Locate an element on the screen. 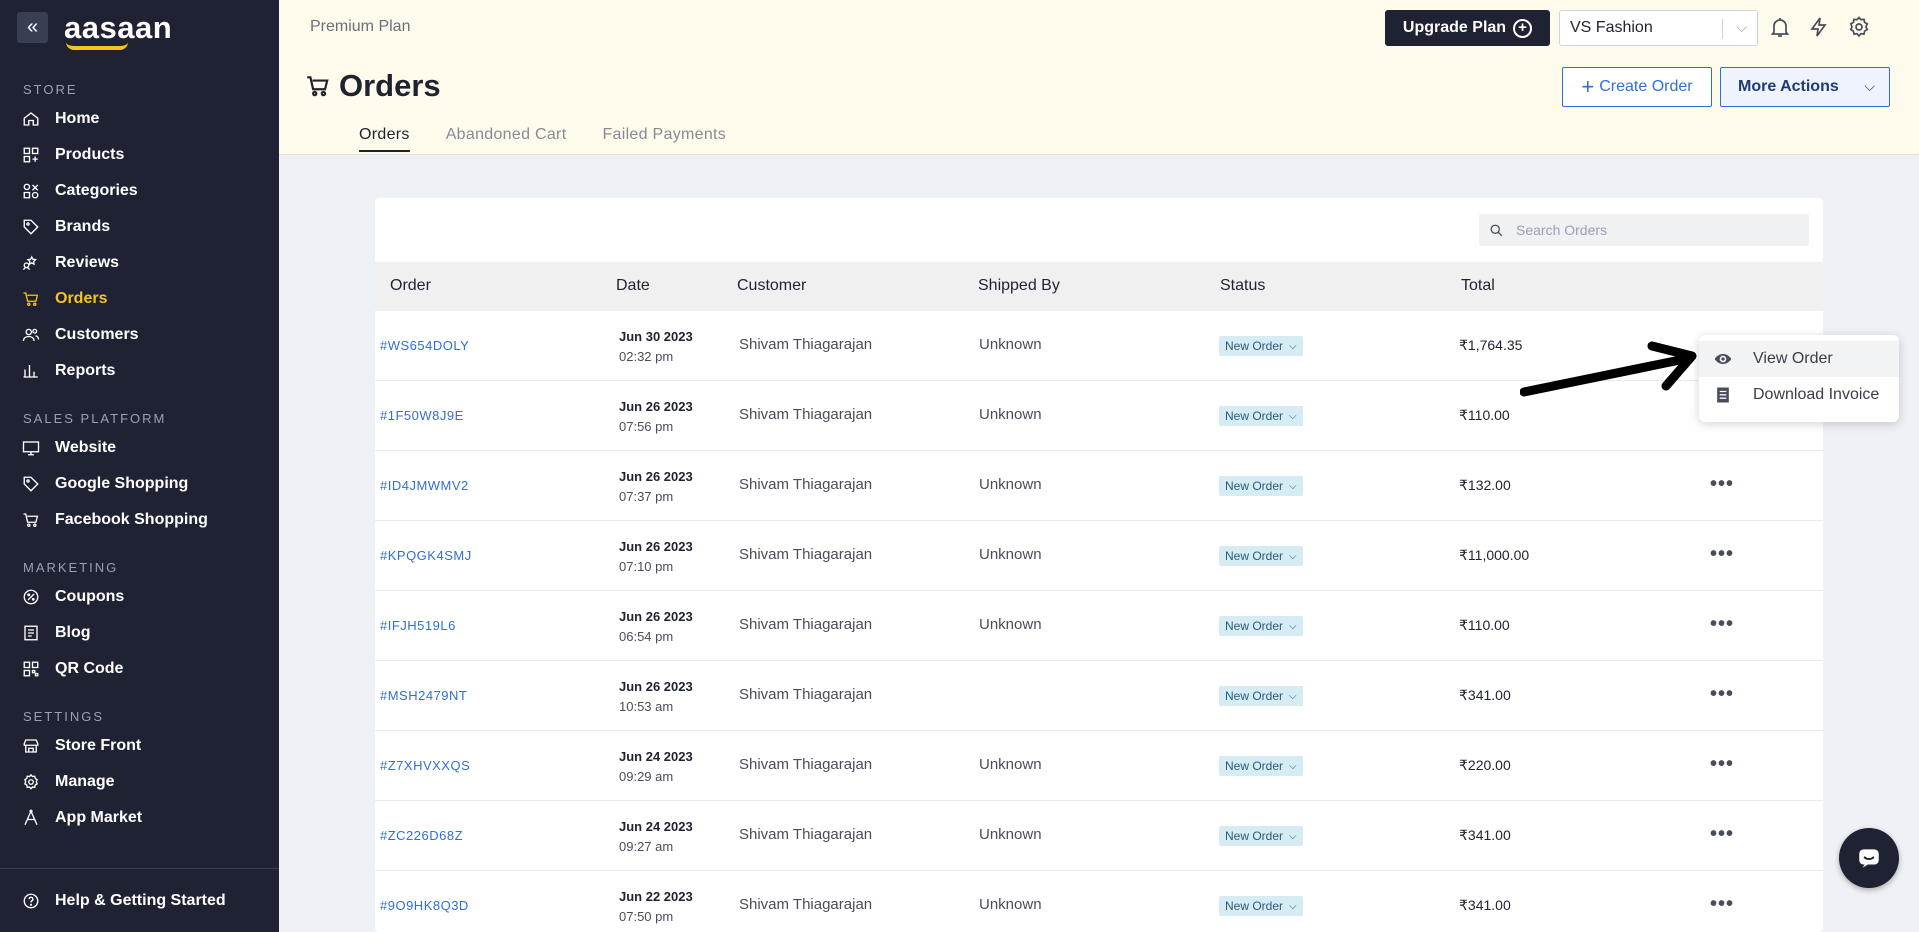  logo: aasaan is located at coordinates (118, 31).